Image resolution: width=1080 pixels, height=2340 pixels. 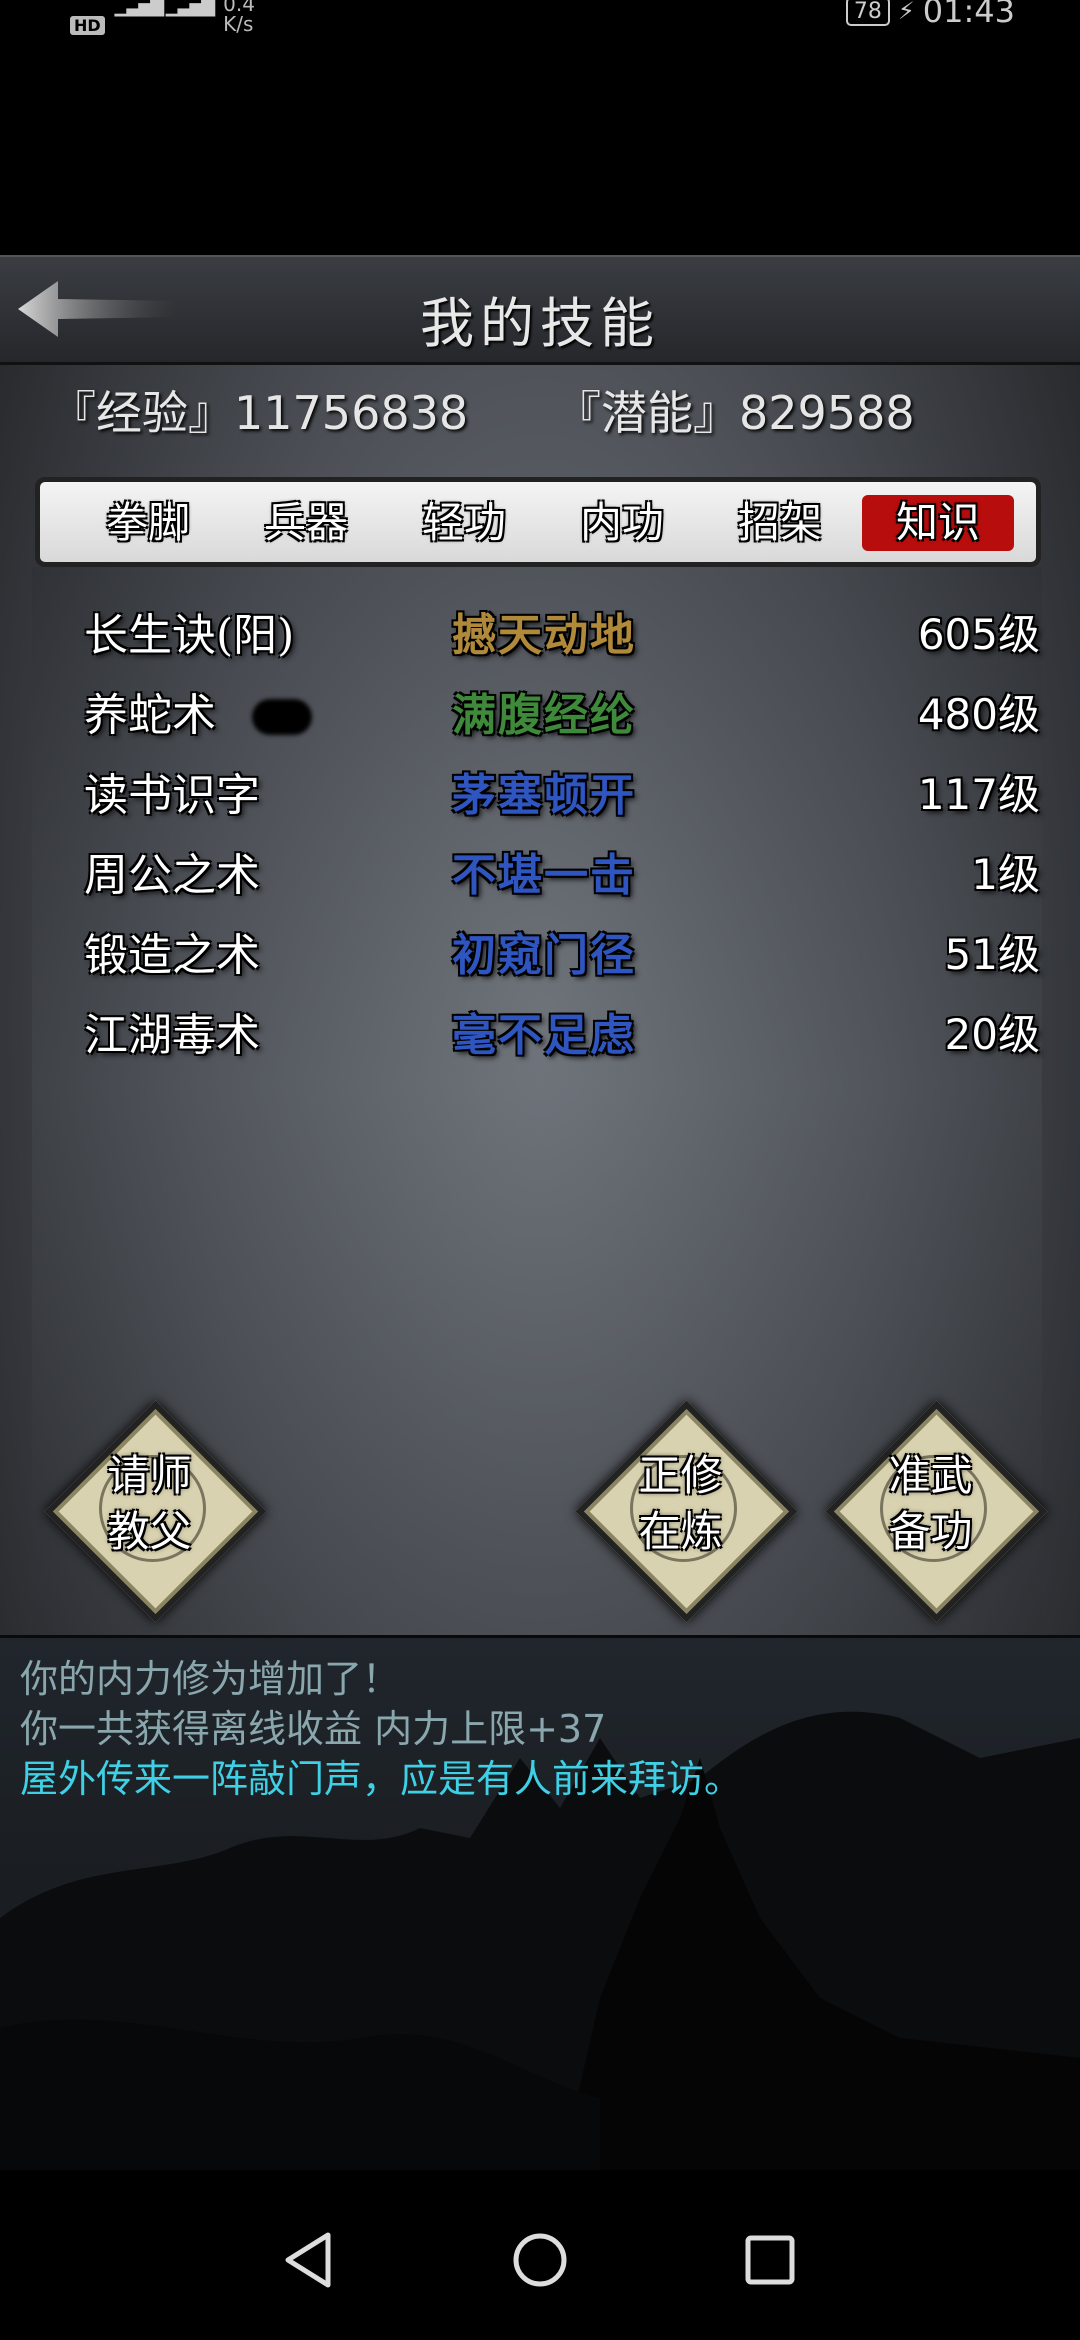 I want to click on skill-row: 读书识字 茅塞顿开 117级, so click(x=537, y=795).